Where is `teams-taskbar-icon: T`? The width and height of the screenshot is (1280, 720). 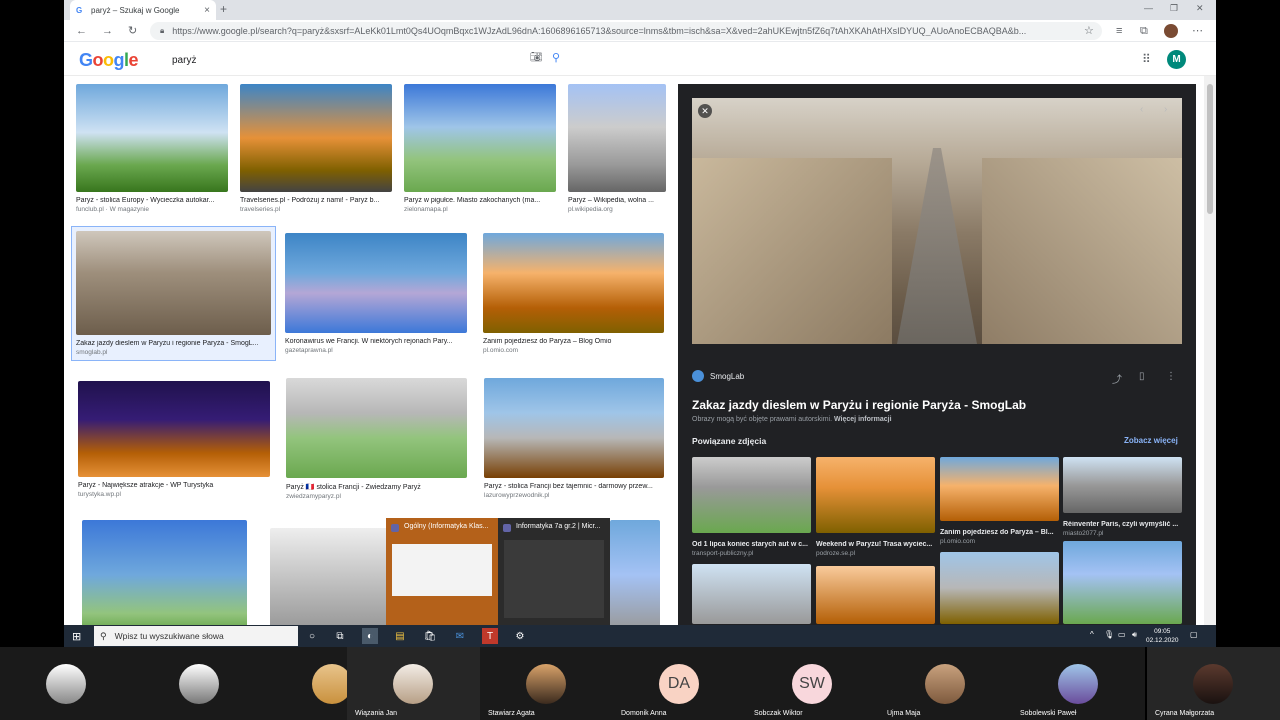 teams-taskbar-icon: T is located at coordinates (490, 636).